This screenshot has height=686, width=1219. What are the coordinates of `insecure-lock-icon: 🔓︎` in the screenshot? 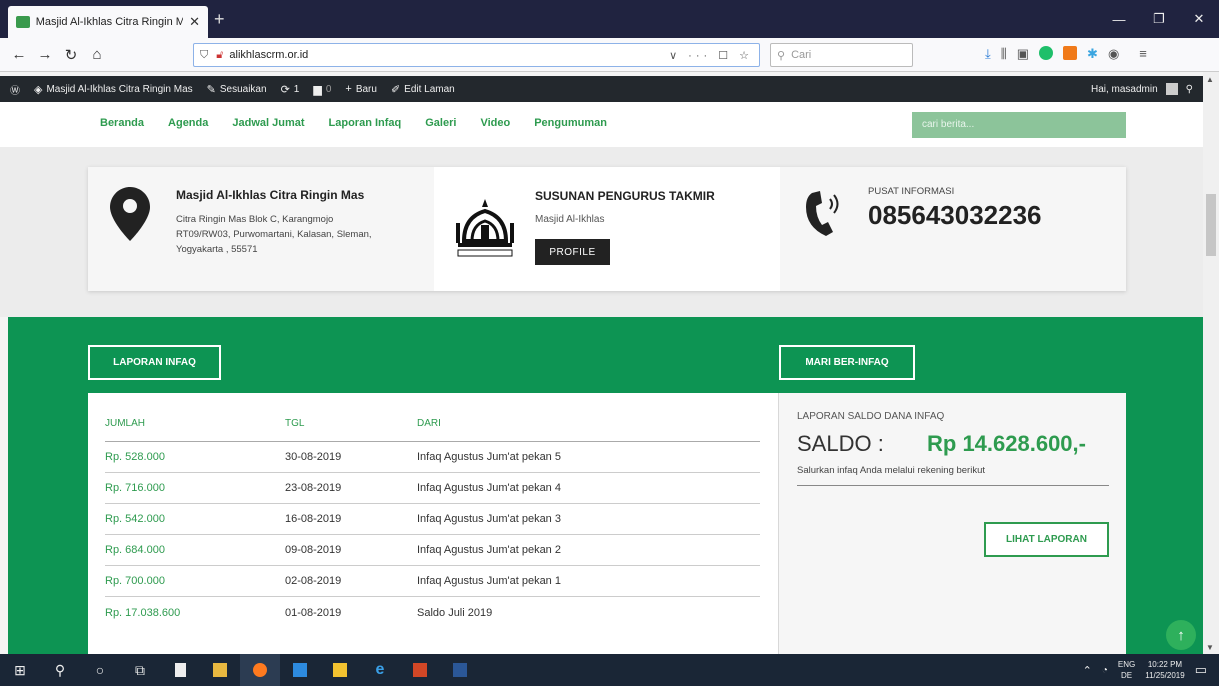 It's located at (219, 55).